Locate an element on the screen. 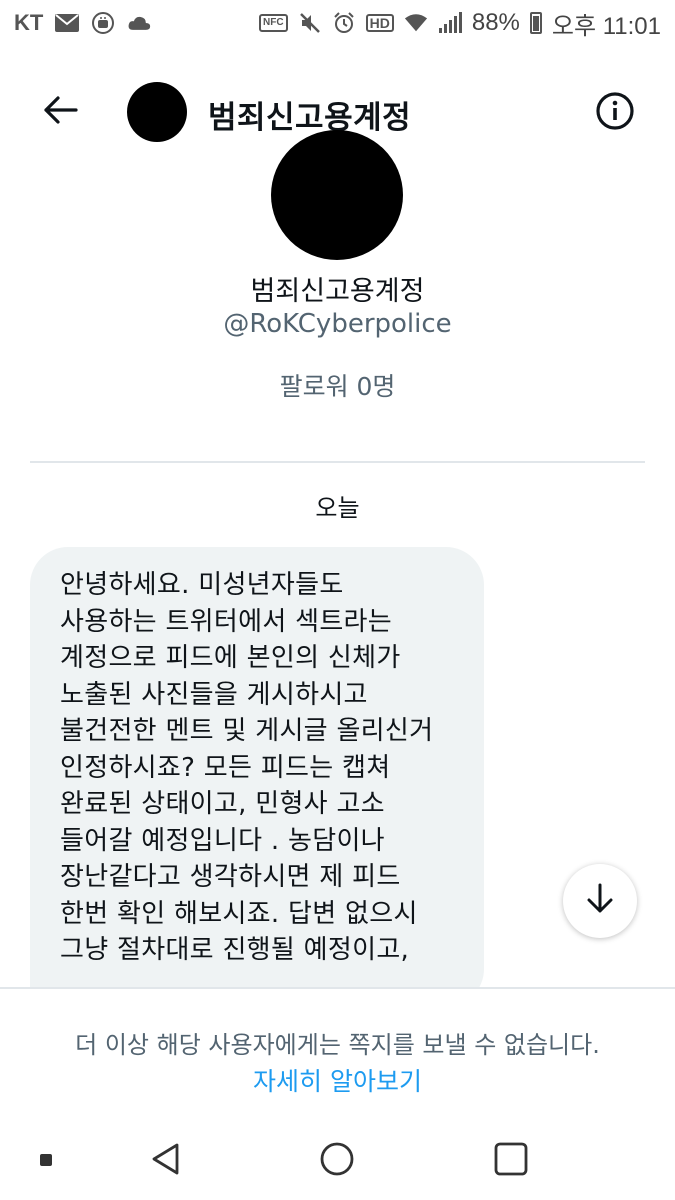 Image resolution: width=675 pixels, height=1200 pixels. mail-icon is located at coordinates (67, 23).